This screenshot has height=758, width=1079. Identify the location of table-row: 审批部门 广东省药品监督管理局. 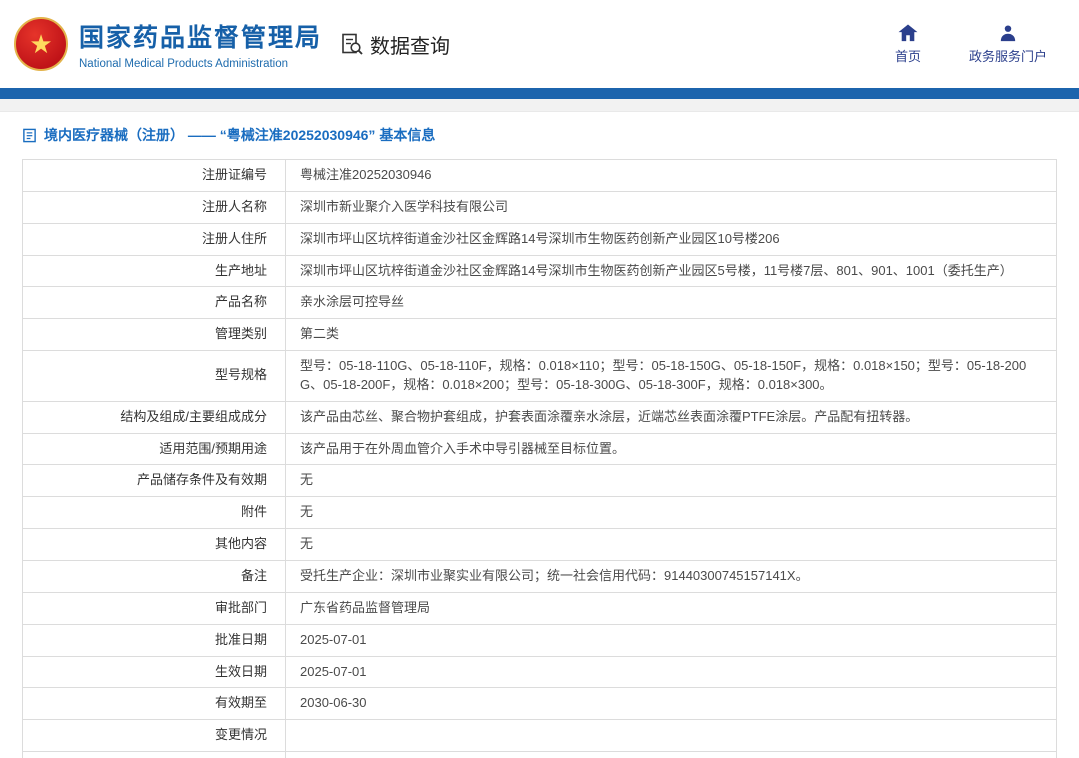
(539, 608).